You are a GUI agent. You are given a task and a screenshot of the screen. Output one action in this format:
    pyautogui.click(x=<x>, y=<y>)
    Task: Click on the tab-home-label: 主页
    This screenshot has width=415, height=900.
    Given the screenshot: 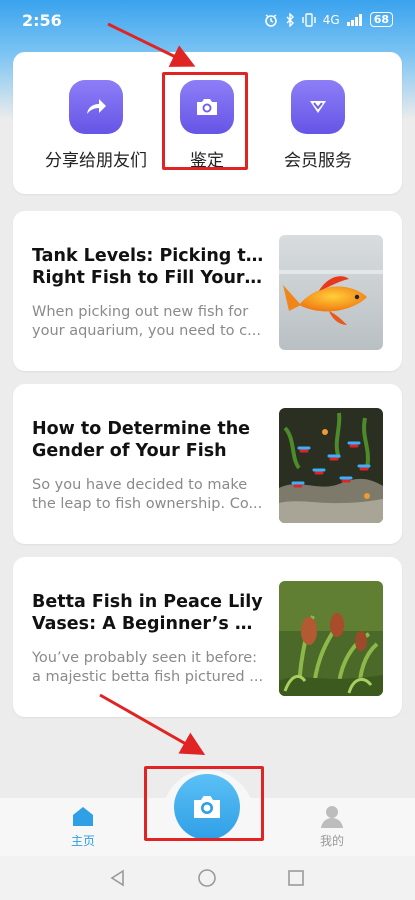 What is the action you would take?
    pyautogui.click(x=82, y=841)
    